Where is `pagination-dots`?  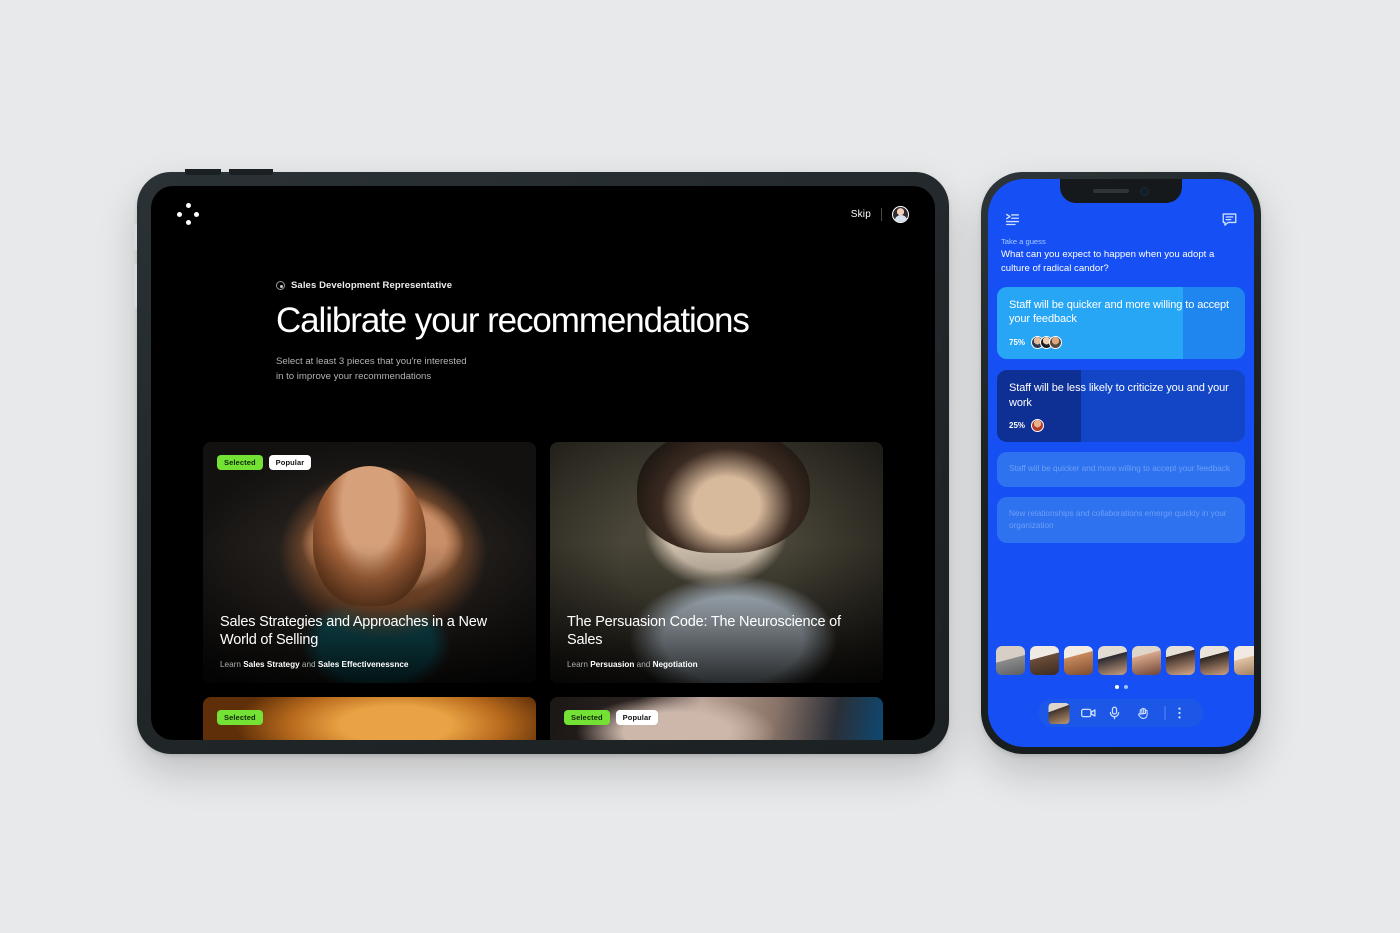
pagination-dots is located at coordinates (1121, 687).